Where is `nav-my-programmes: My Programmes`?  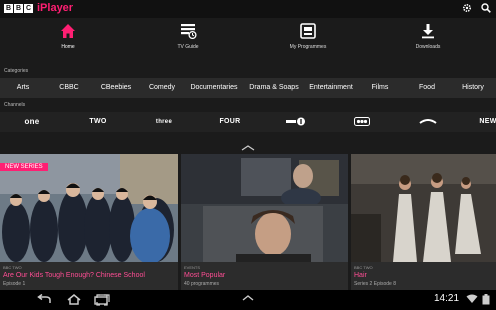 nav-my-programmes: My Programmes is located at coordinates (308, 36).